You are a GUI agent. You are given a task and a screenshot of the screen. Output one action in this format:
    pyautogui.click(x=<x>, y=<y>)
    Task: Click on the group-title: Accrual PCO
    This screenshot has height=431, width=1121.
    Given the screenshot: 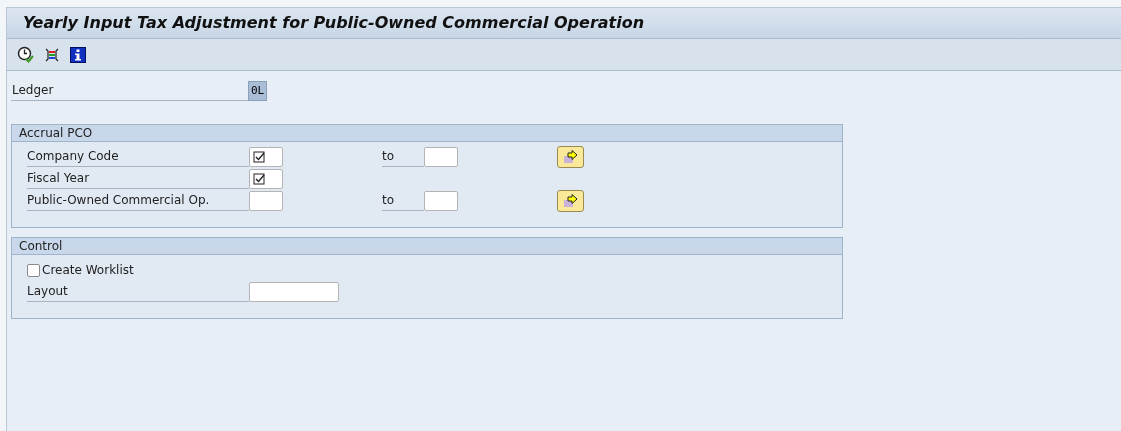 What is the action you would take?
    pyautogui.click(x=56, y=133)
    